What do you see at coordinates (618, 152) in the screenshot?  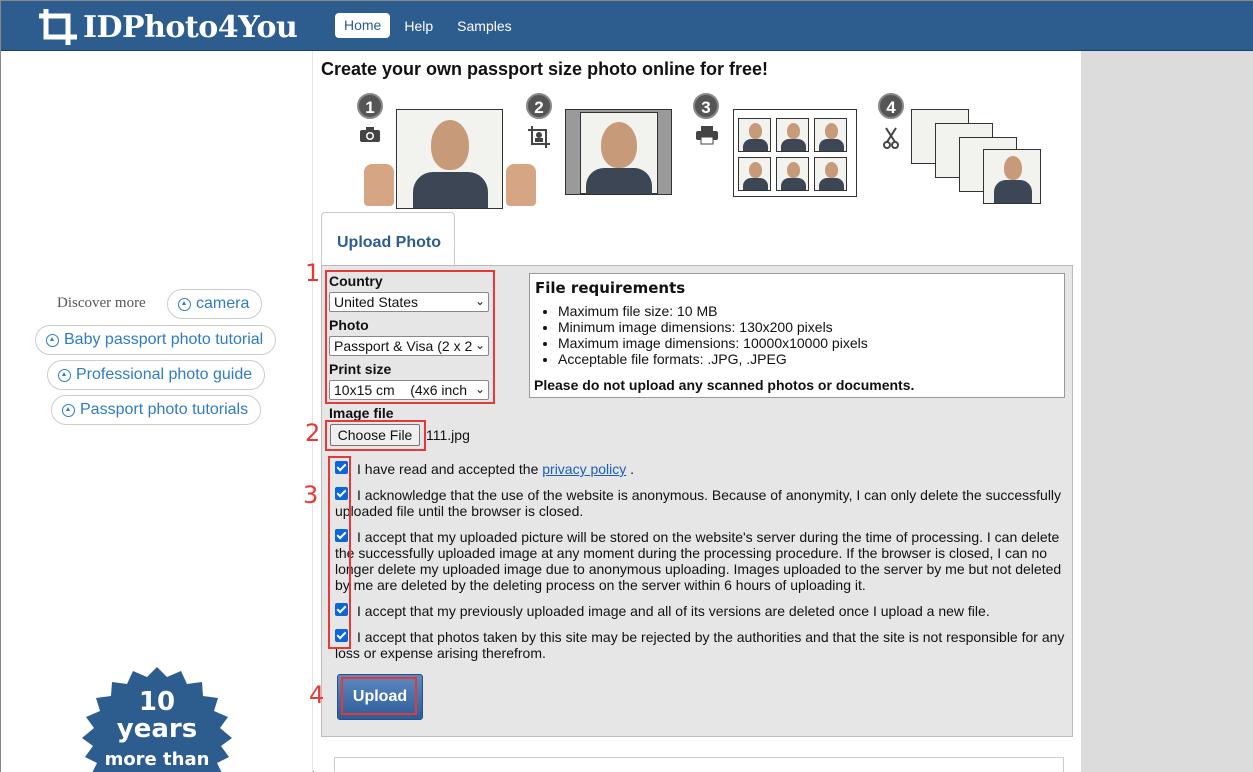 I see `step-2-photo` at bounding box center [618, 152].